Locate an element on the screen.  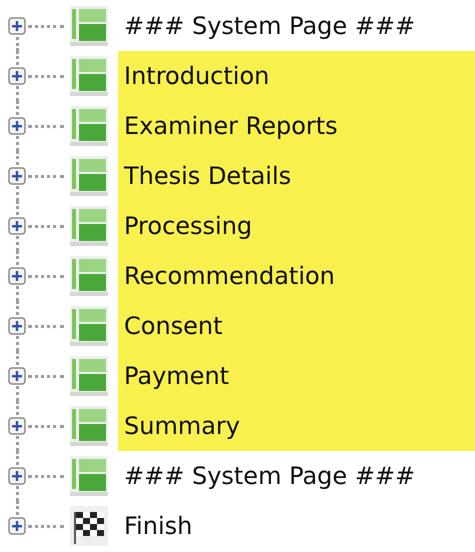
checkered-flag-icon is located at coordinates (89, 526).